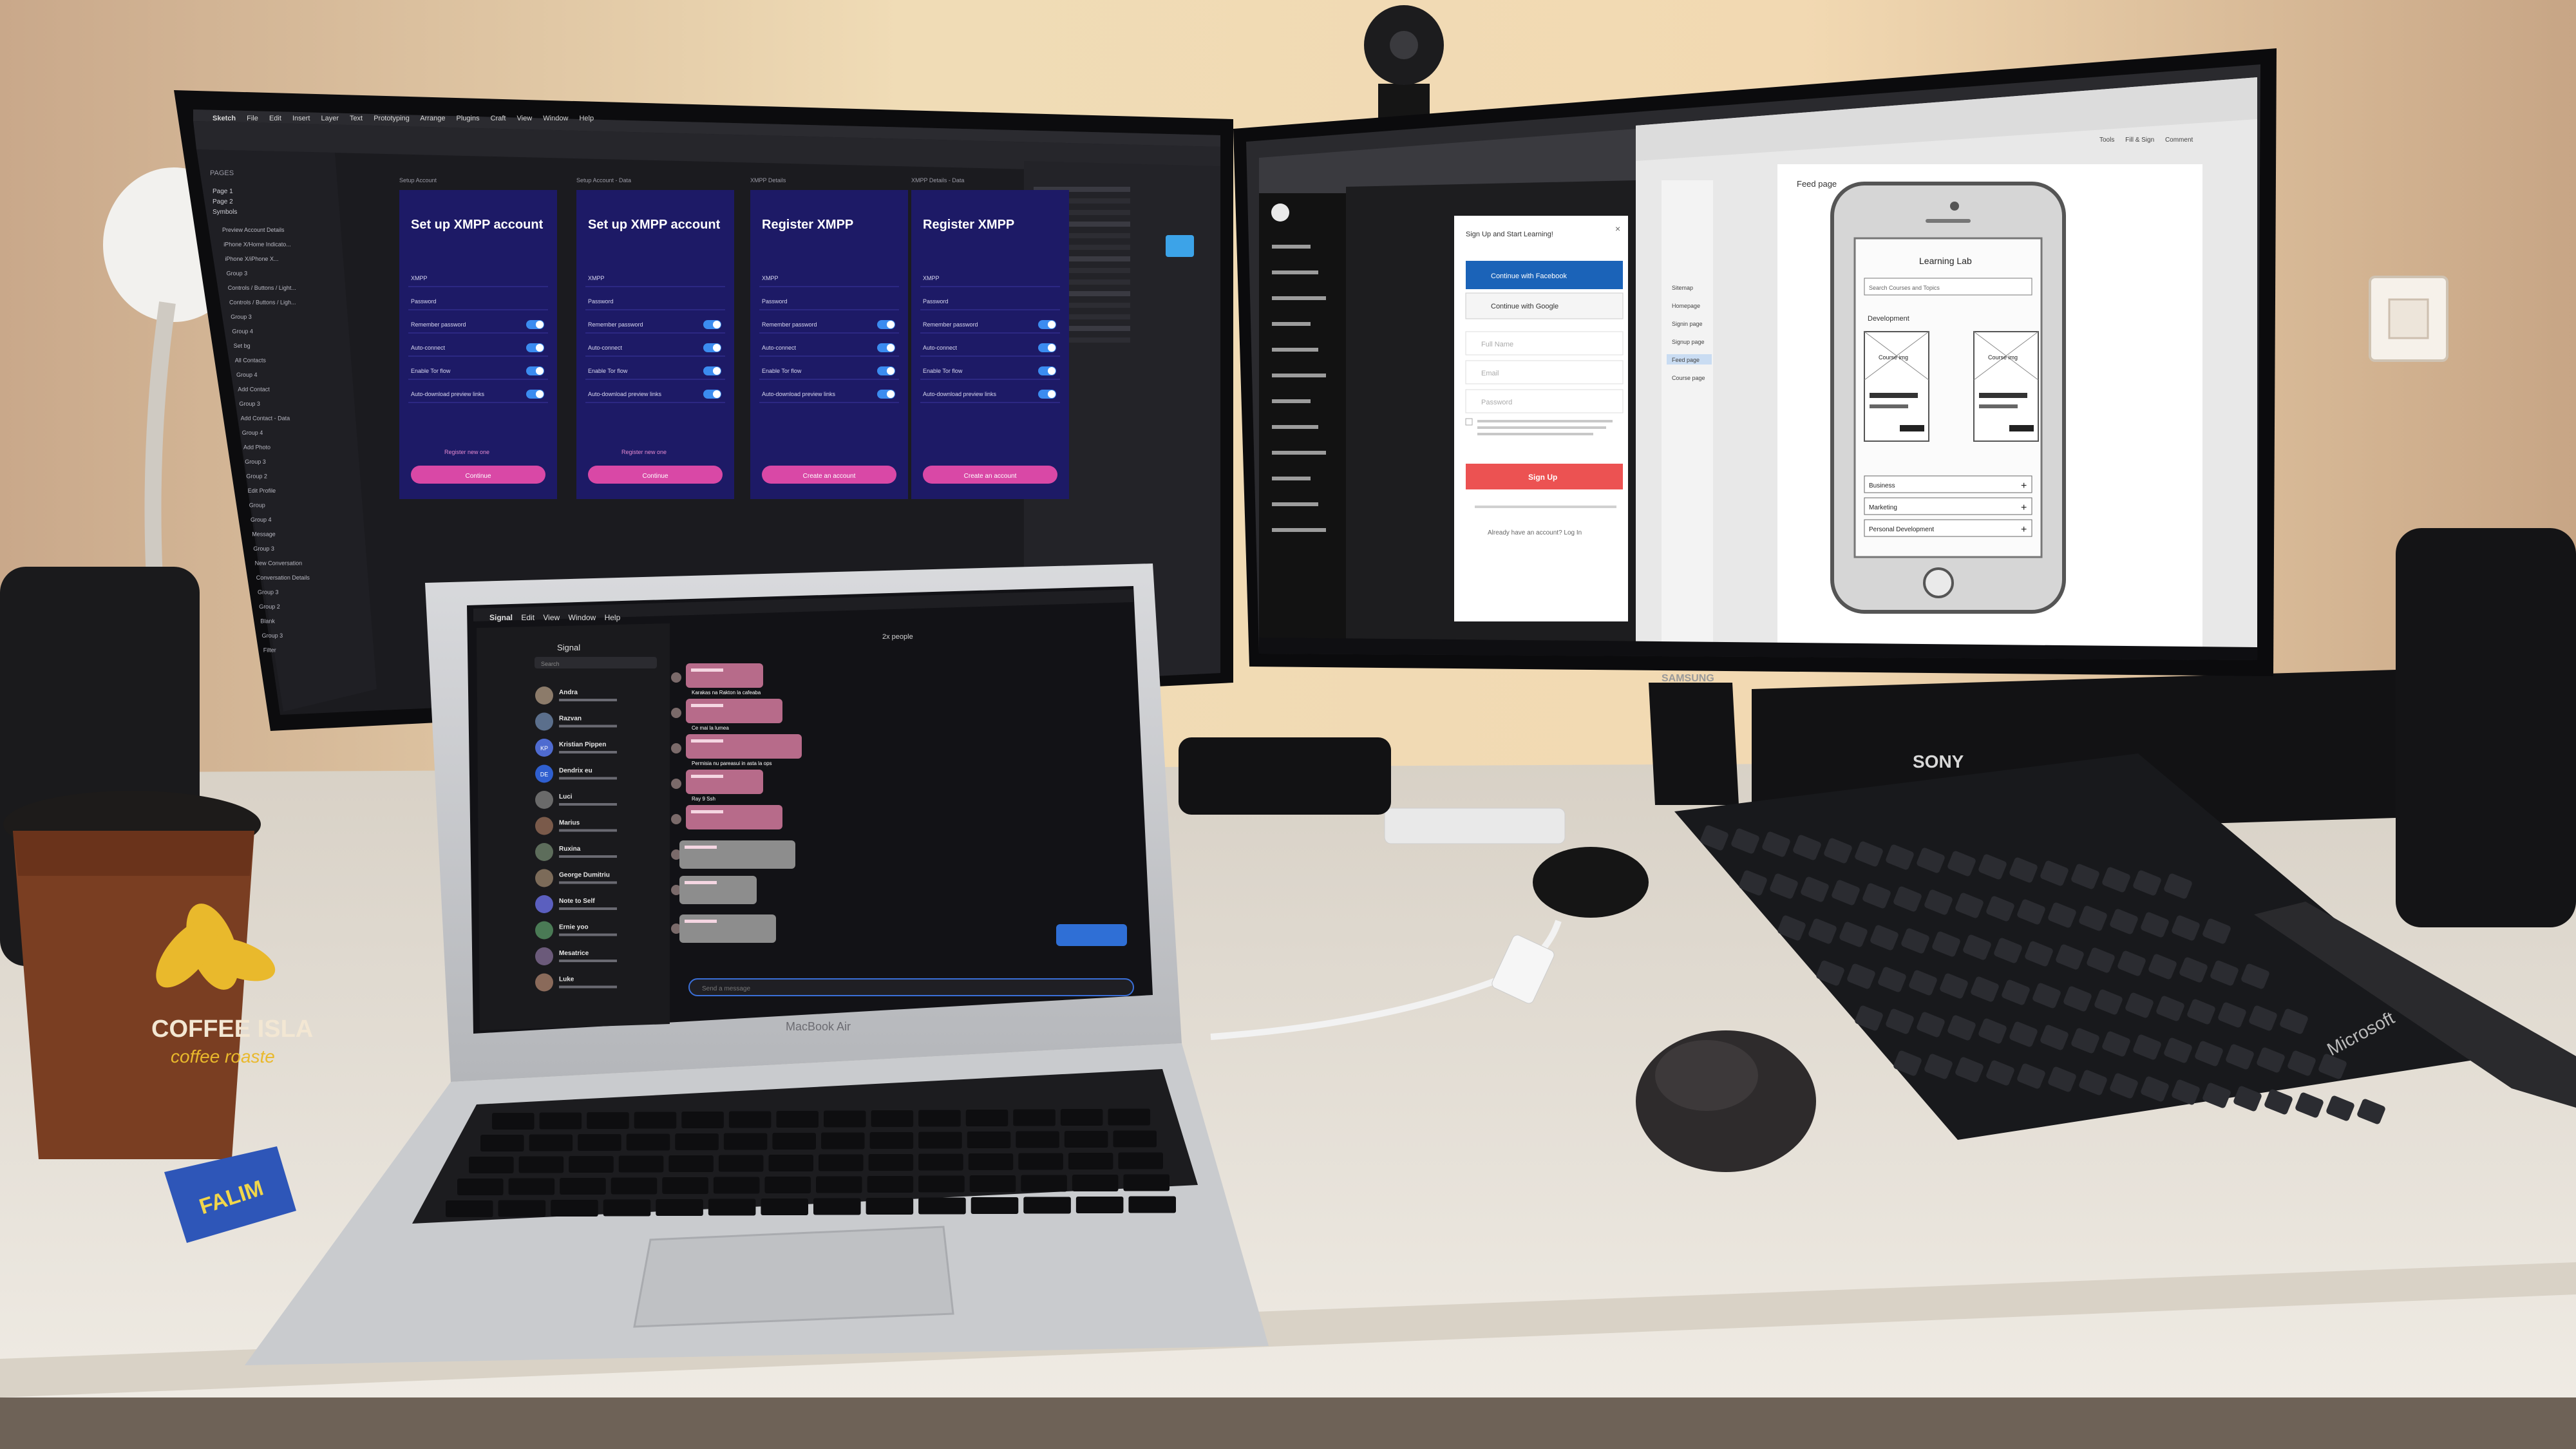  Describe the element at coordinates (254, 389) in the screenshot. I see `sketch-layer-item: Add Contact` at that location.